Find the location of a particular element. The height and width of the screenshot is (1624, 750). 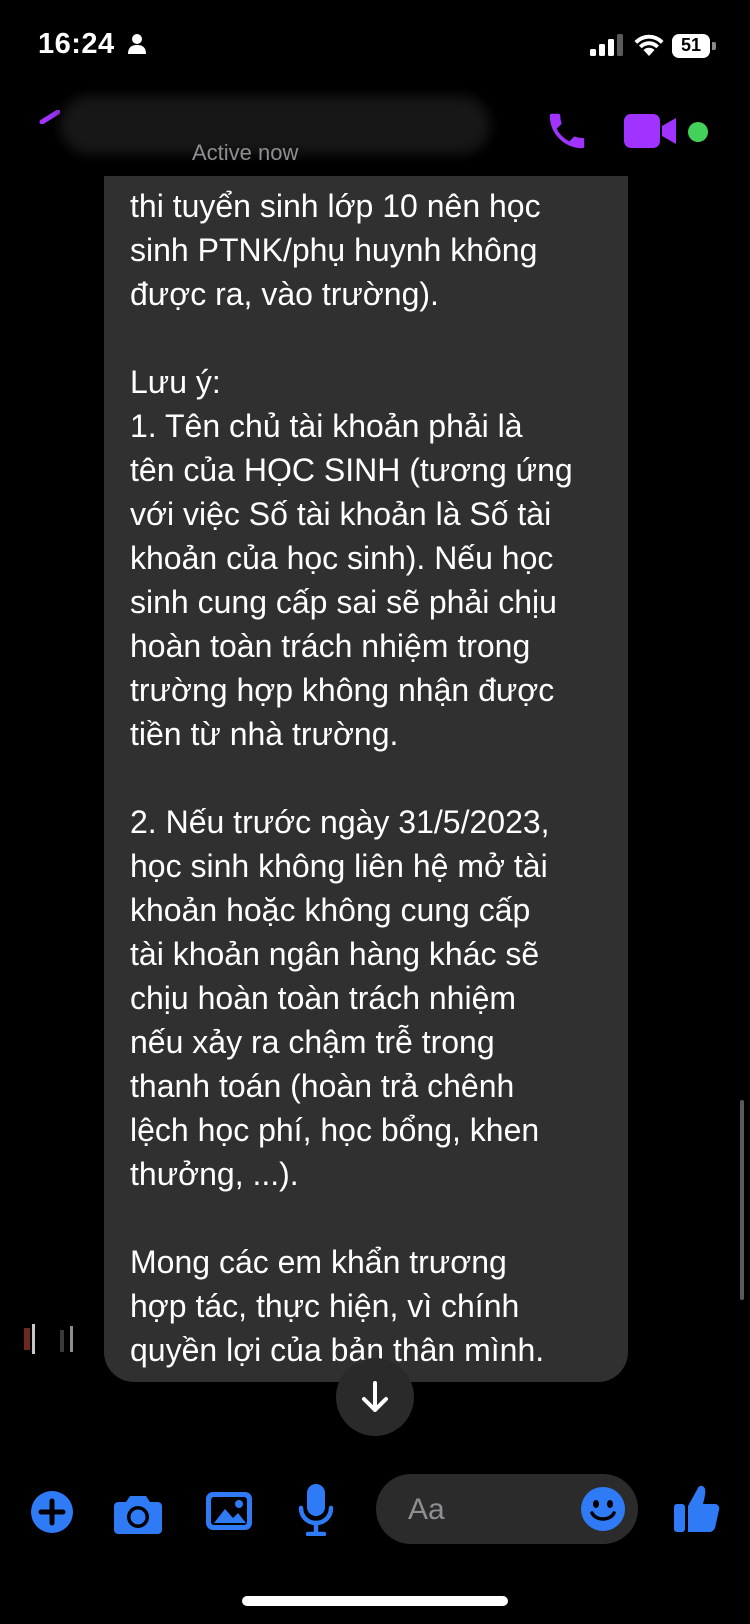

scroll-to-bottom-button is located at coordinates (375, 1397).